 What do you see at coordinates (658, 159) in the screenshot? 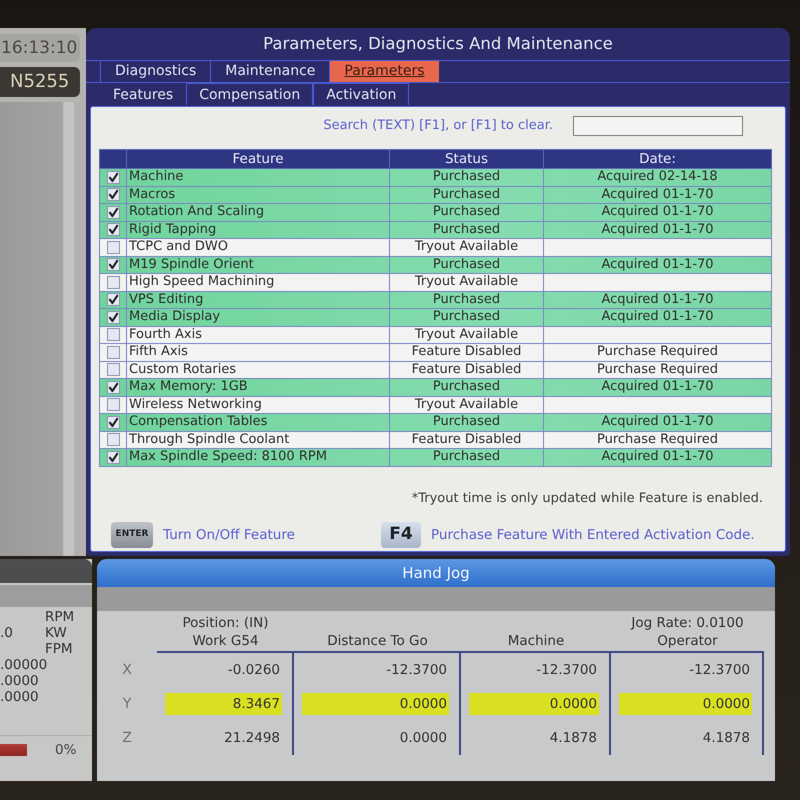
I see `column-header: Date:` at bounding box center [658, 159].